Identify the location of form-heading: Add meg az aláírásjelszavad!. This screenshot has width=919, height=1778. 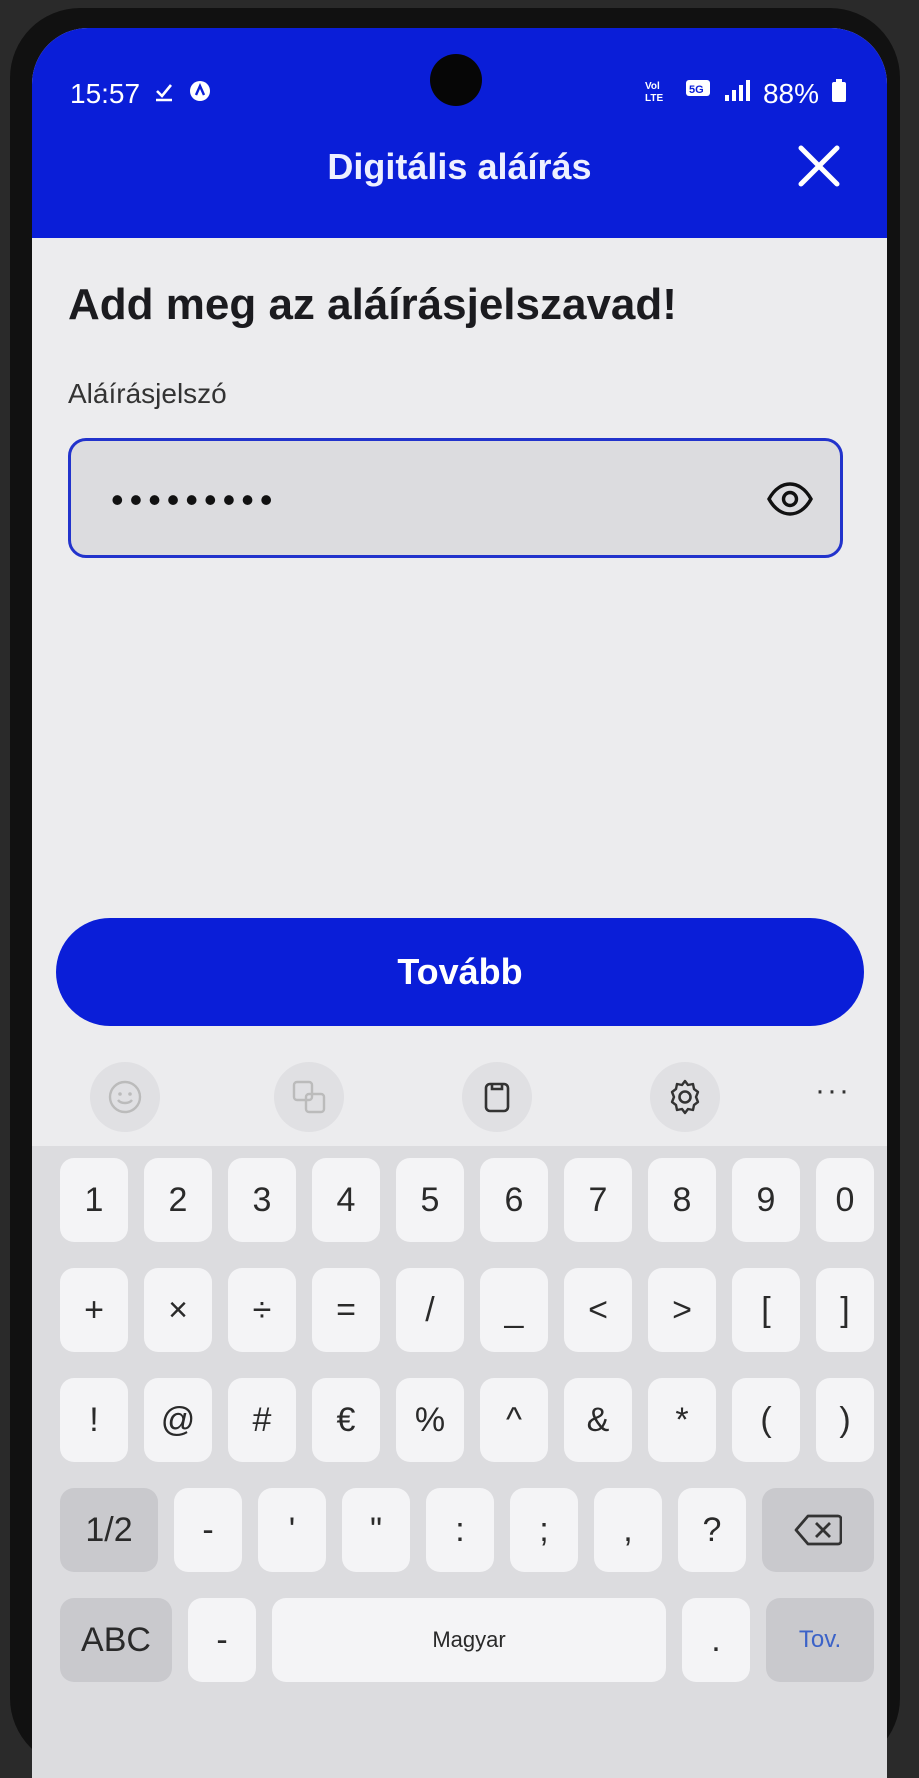
(372, 304).